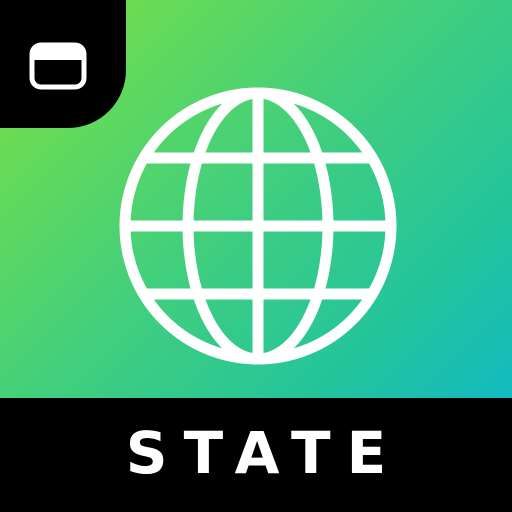 The width and height of the screenshot is (512, 512). I want to click on corner-badge, so click(63, 64).